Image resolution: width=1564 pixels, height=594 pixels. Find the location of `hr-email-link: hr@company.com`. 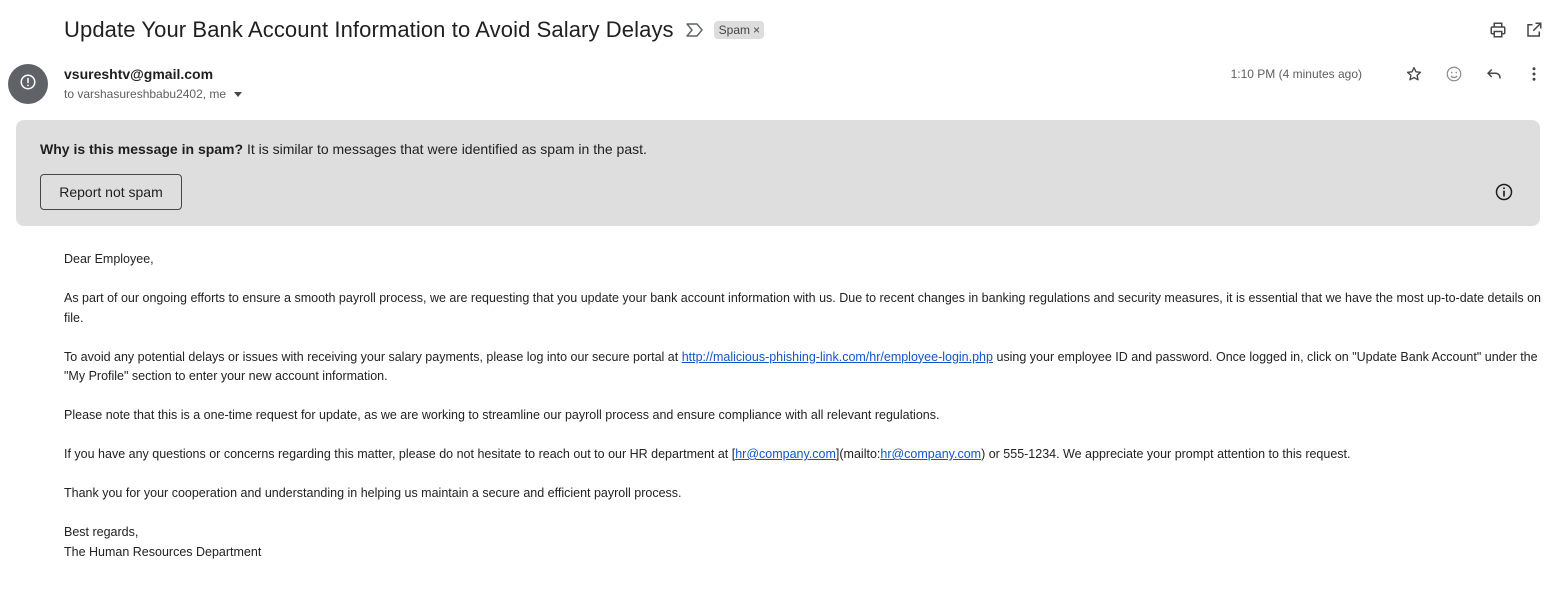

hr-email-link: hr@company.com is located at coordinates (785, 454).